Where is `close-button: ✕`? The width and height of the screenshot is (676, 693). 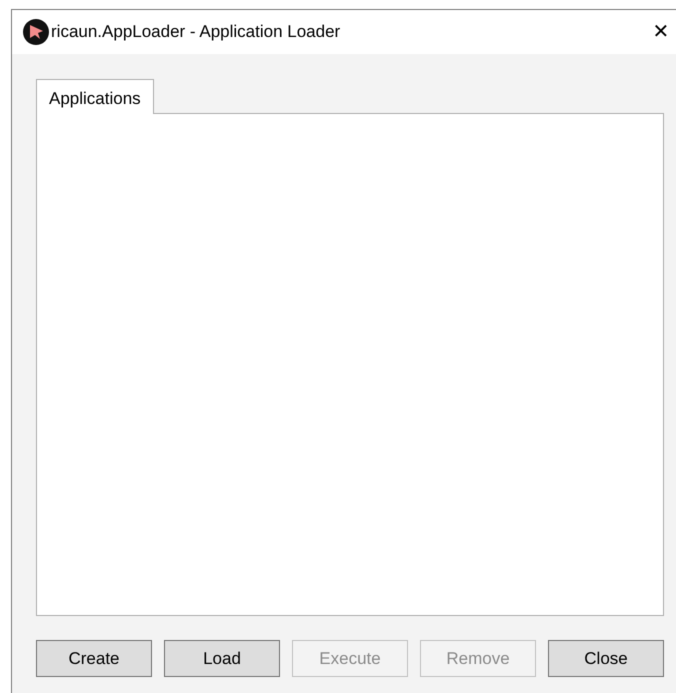 close-button: ✕ is located at coordinates (661, 32).